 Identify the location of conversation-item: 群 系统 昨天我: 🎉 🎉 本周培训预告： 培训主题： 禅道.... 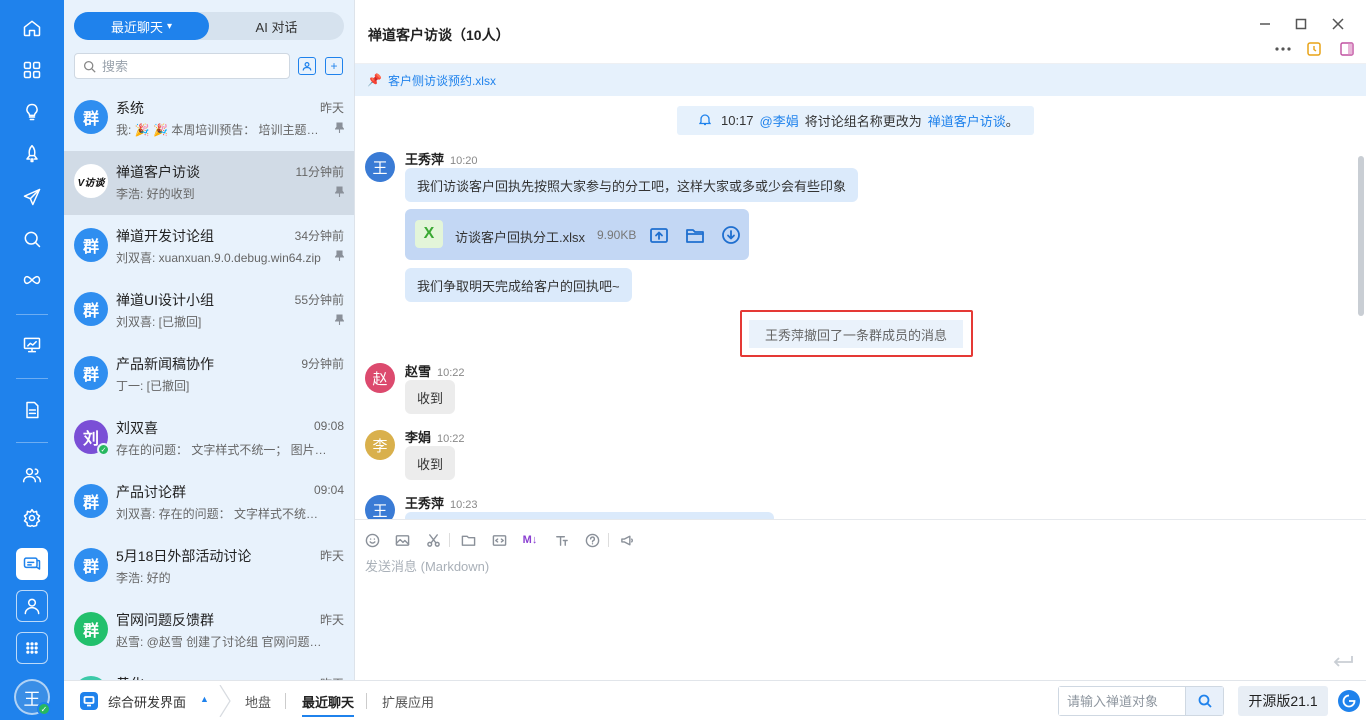
(209, 119).